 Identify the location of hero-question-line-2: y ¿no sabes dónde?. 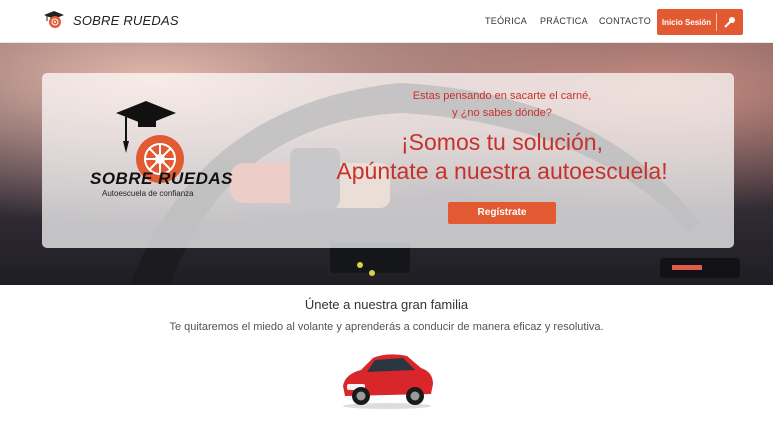
(502, 113).